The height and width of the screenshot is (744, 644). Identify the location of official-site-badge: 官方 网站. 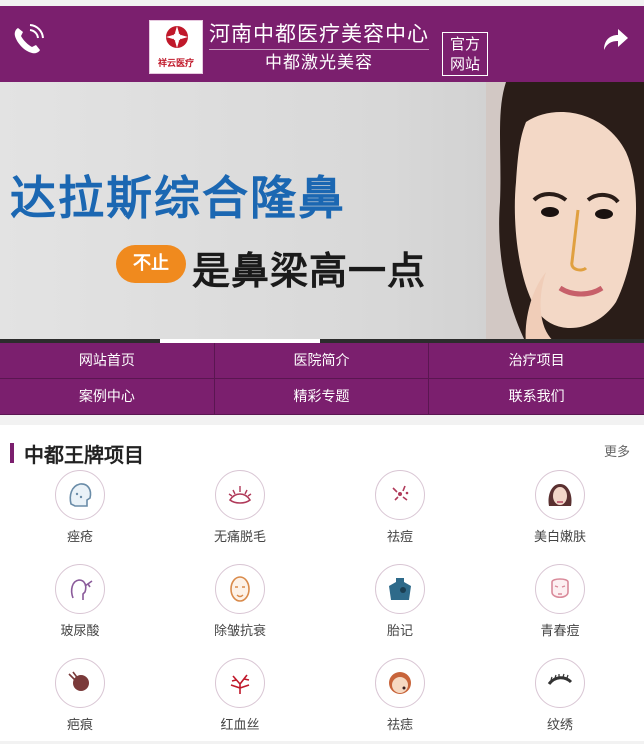
(465, 54).